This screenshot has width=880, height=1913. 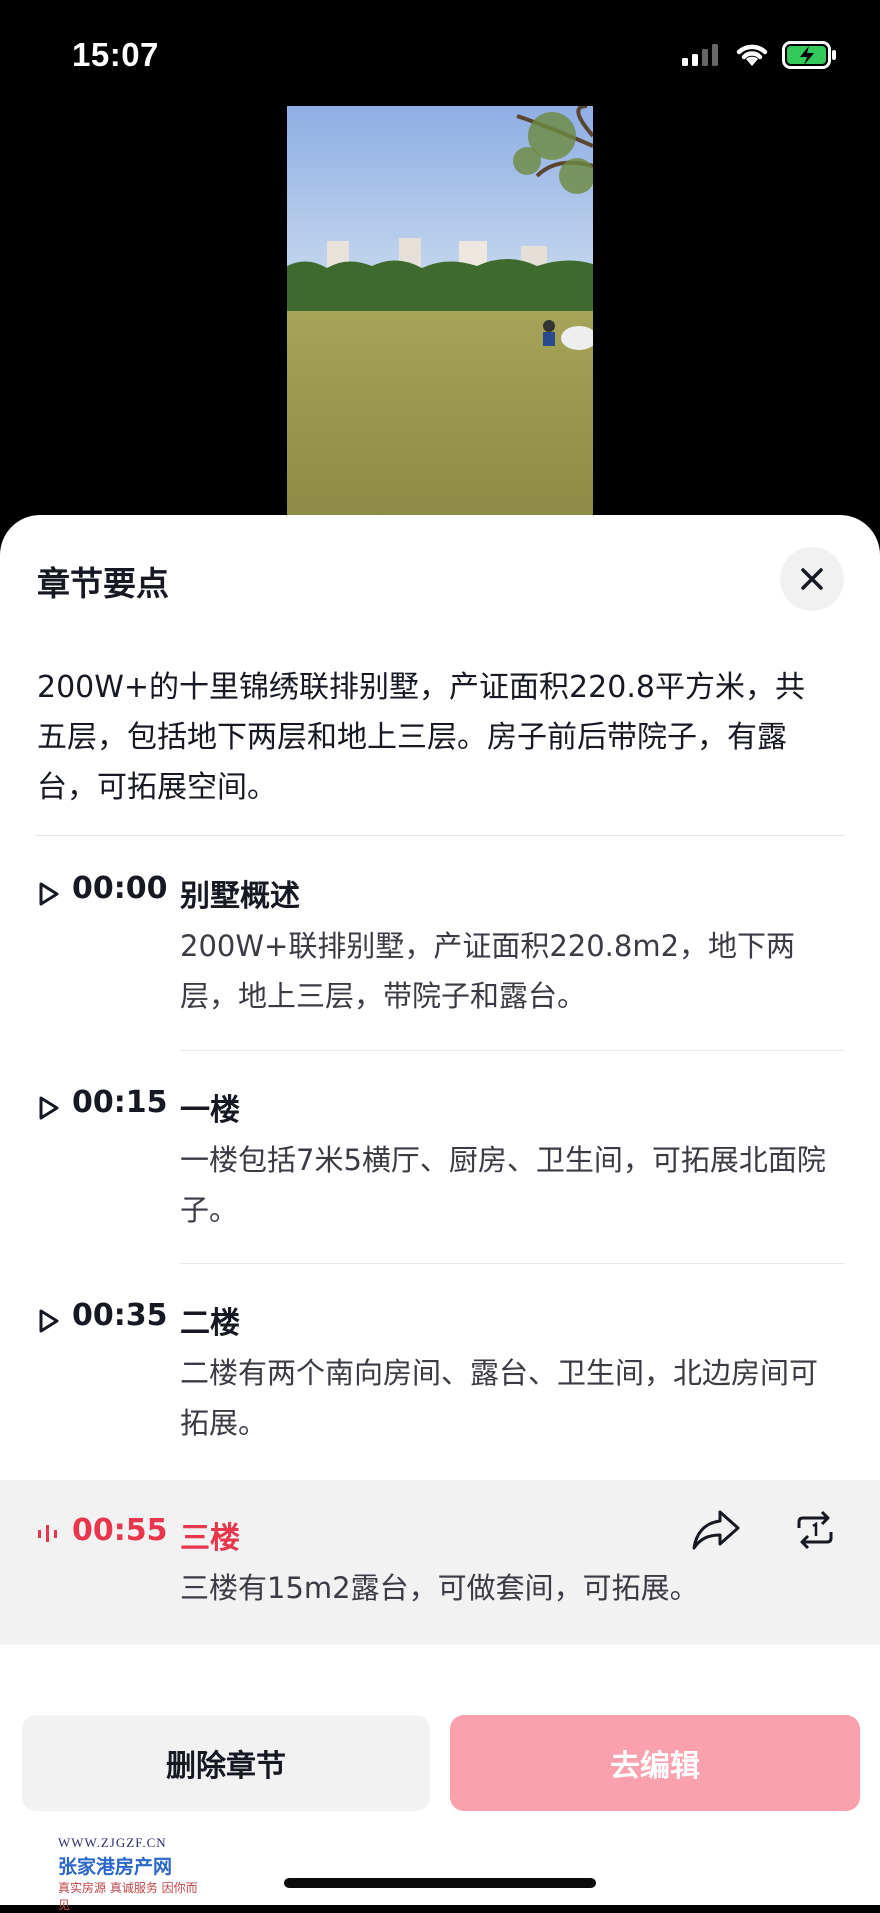 I want to click on chapter-time: 00:00, so click(x=120, y=888).